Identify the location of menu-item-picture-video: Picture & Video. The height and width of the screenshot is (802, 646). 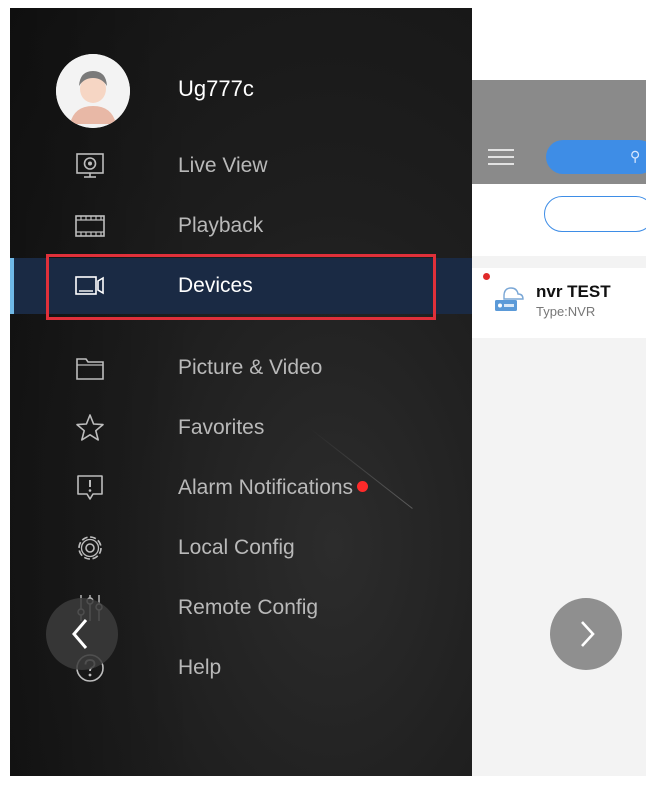
(241, 368).